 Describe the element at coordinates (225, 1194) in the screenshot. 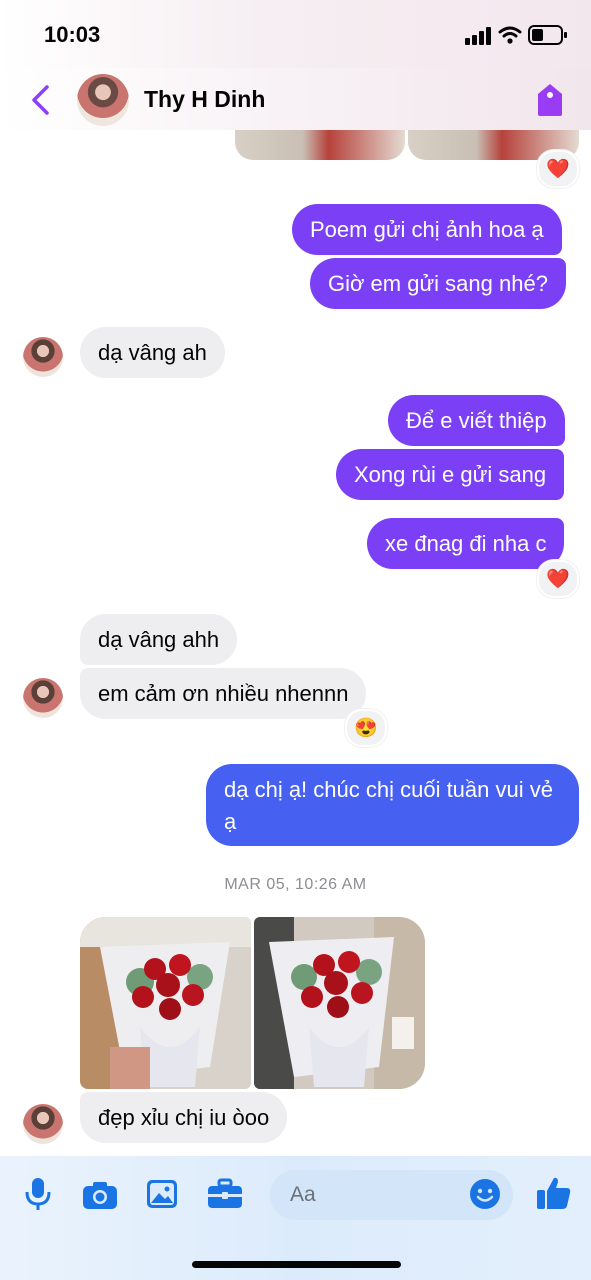

I see `toolbox-icon` at that location.